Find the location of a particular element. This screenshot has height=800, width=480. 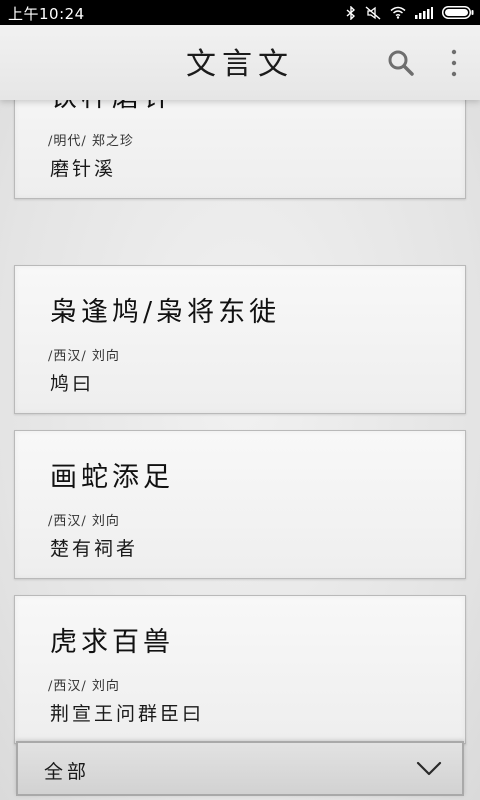

status-bar: 上午10:24 is located at coordinates (240, 12).